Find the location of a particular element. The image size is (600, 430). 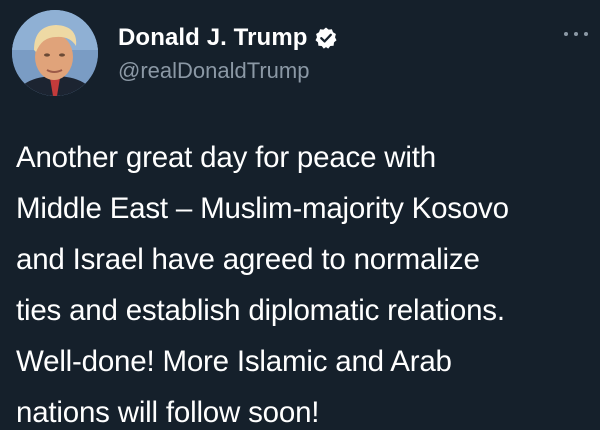

avatar is located at coordinates (55, 53).